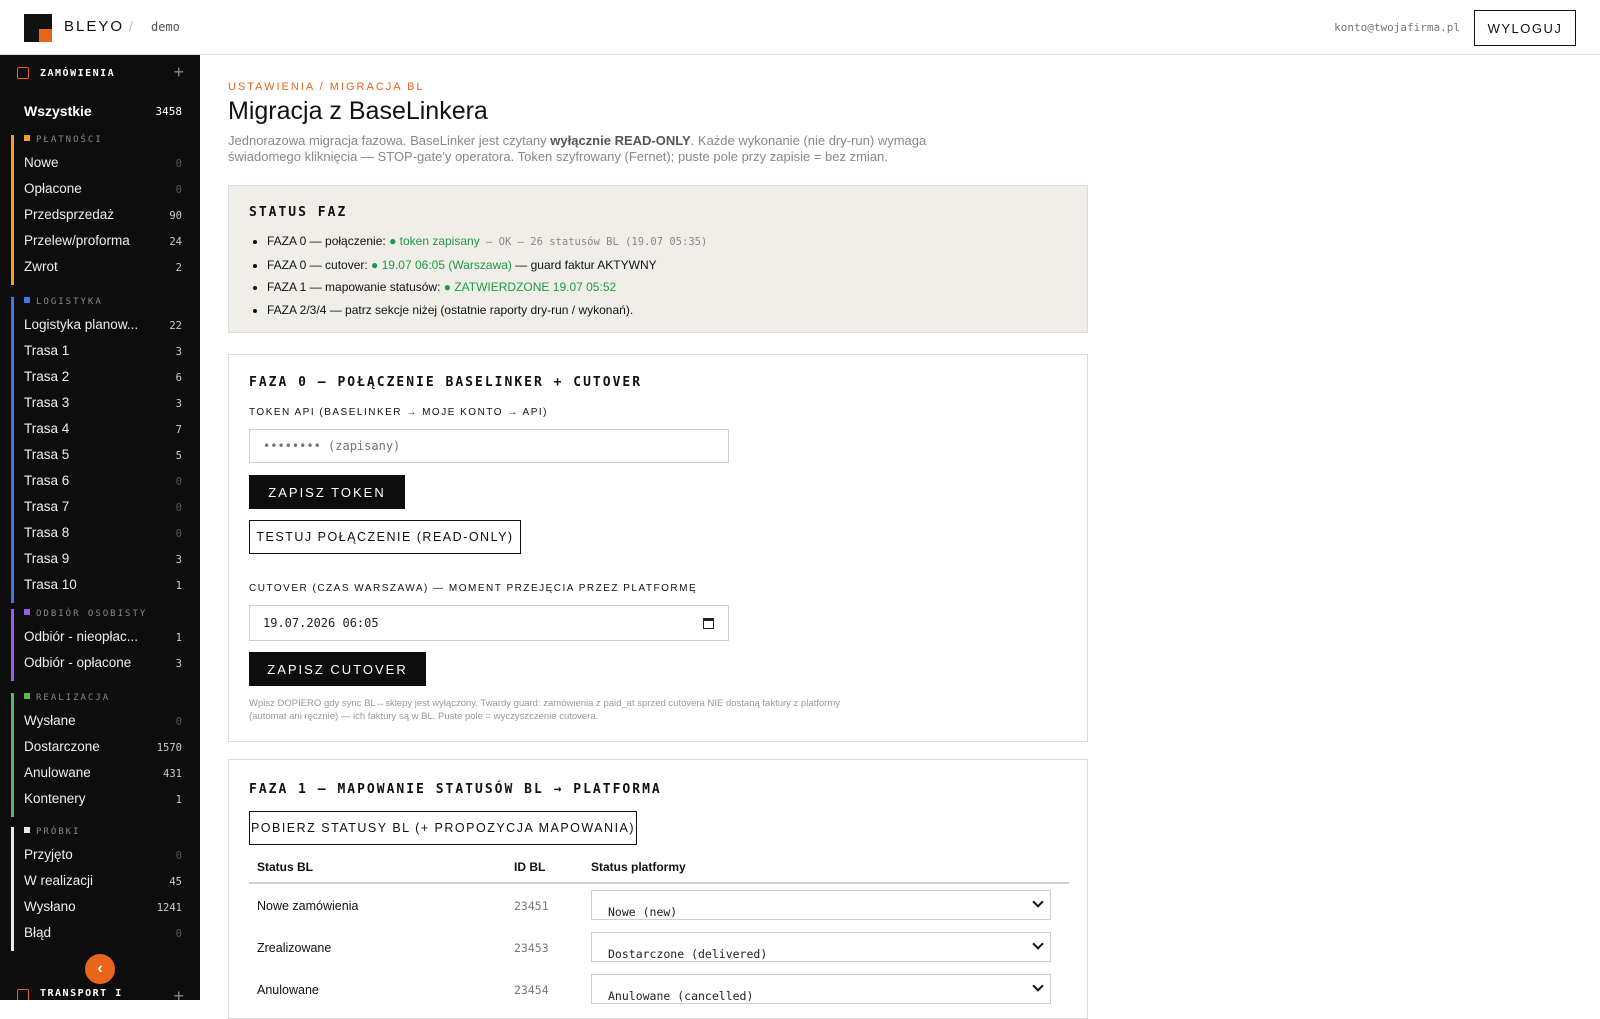 The width and height of the screenshot is (1600, 1019). I want to click on sidebar-item-label: W realizacji, so click(59, 880).